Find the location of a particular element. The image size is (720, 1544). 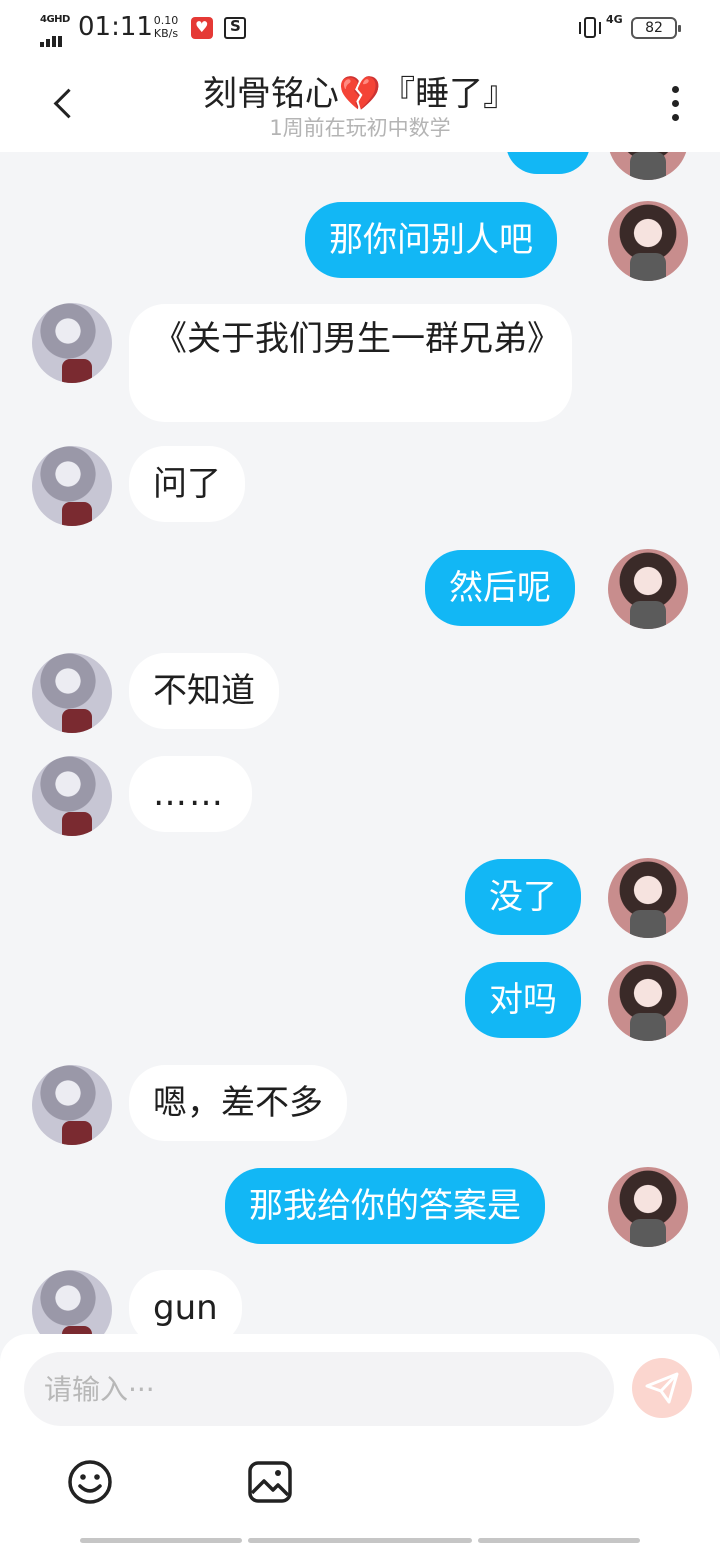

network-speed: 0.10 KB/s is located at coordinates (166, 27).